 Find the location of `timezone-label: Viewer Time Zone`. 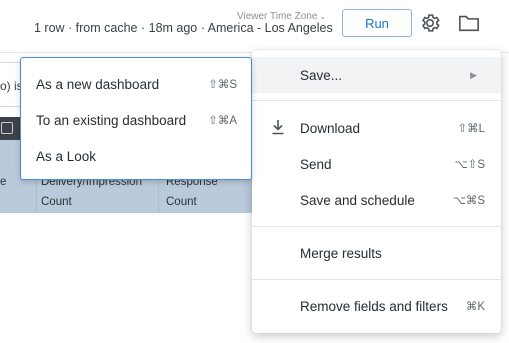

timezone-label: Viewer Time Zone is located at coordinates (277, 16).